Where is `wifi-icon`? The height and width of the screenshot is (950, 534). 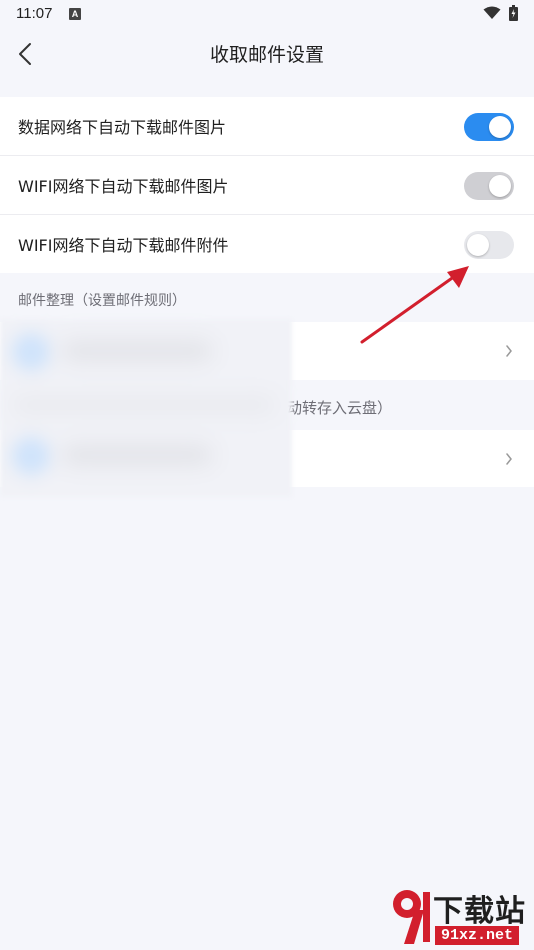 wifi-icon is located at coordinates (492, 12).